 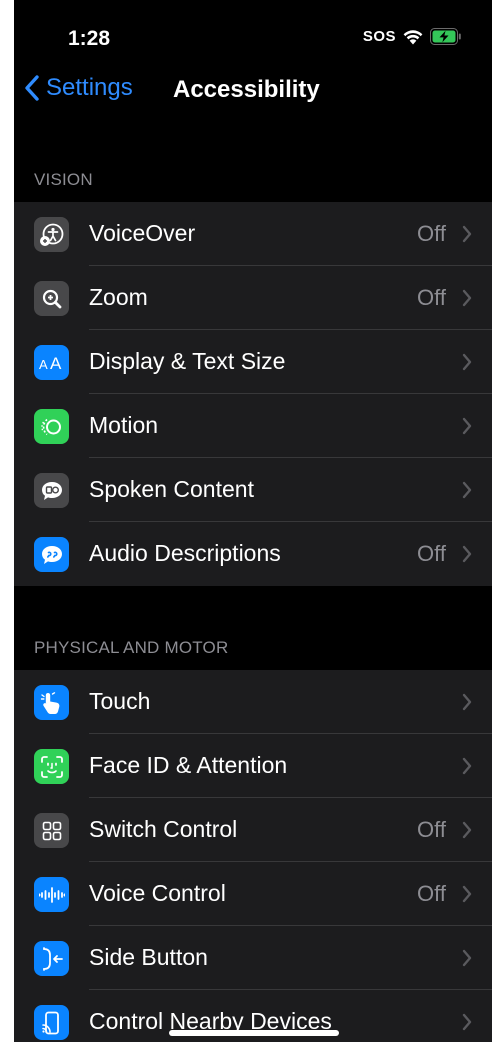 I want to click on row-touch: Touch, so click(x=253, y=702).